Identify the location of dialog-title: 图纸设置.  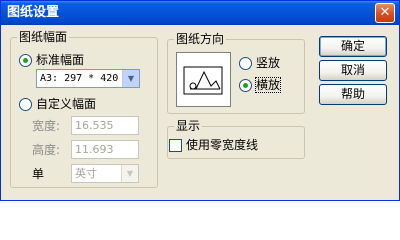
(33, 12).